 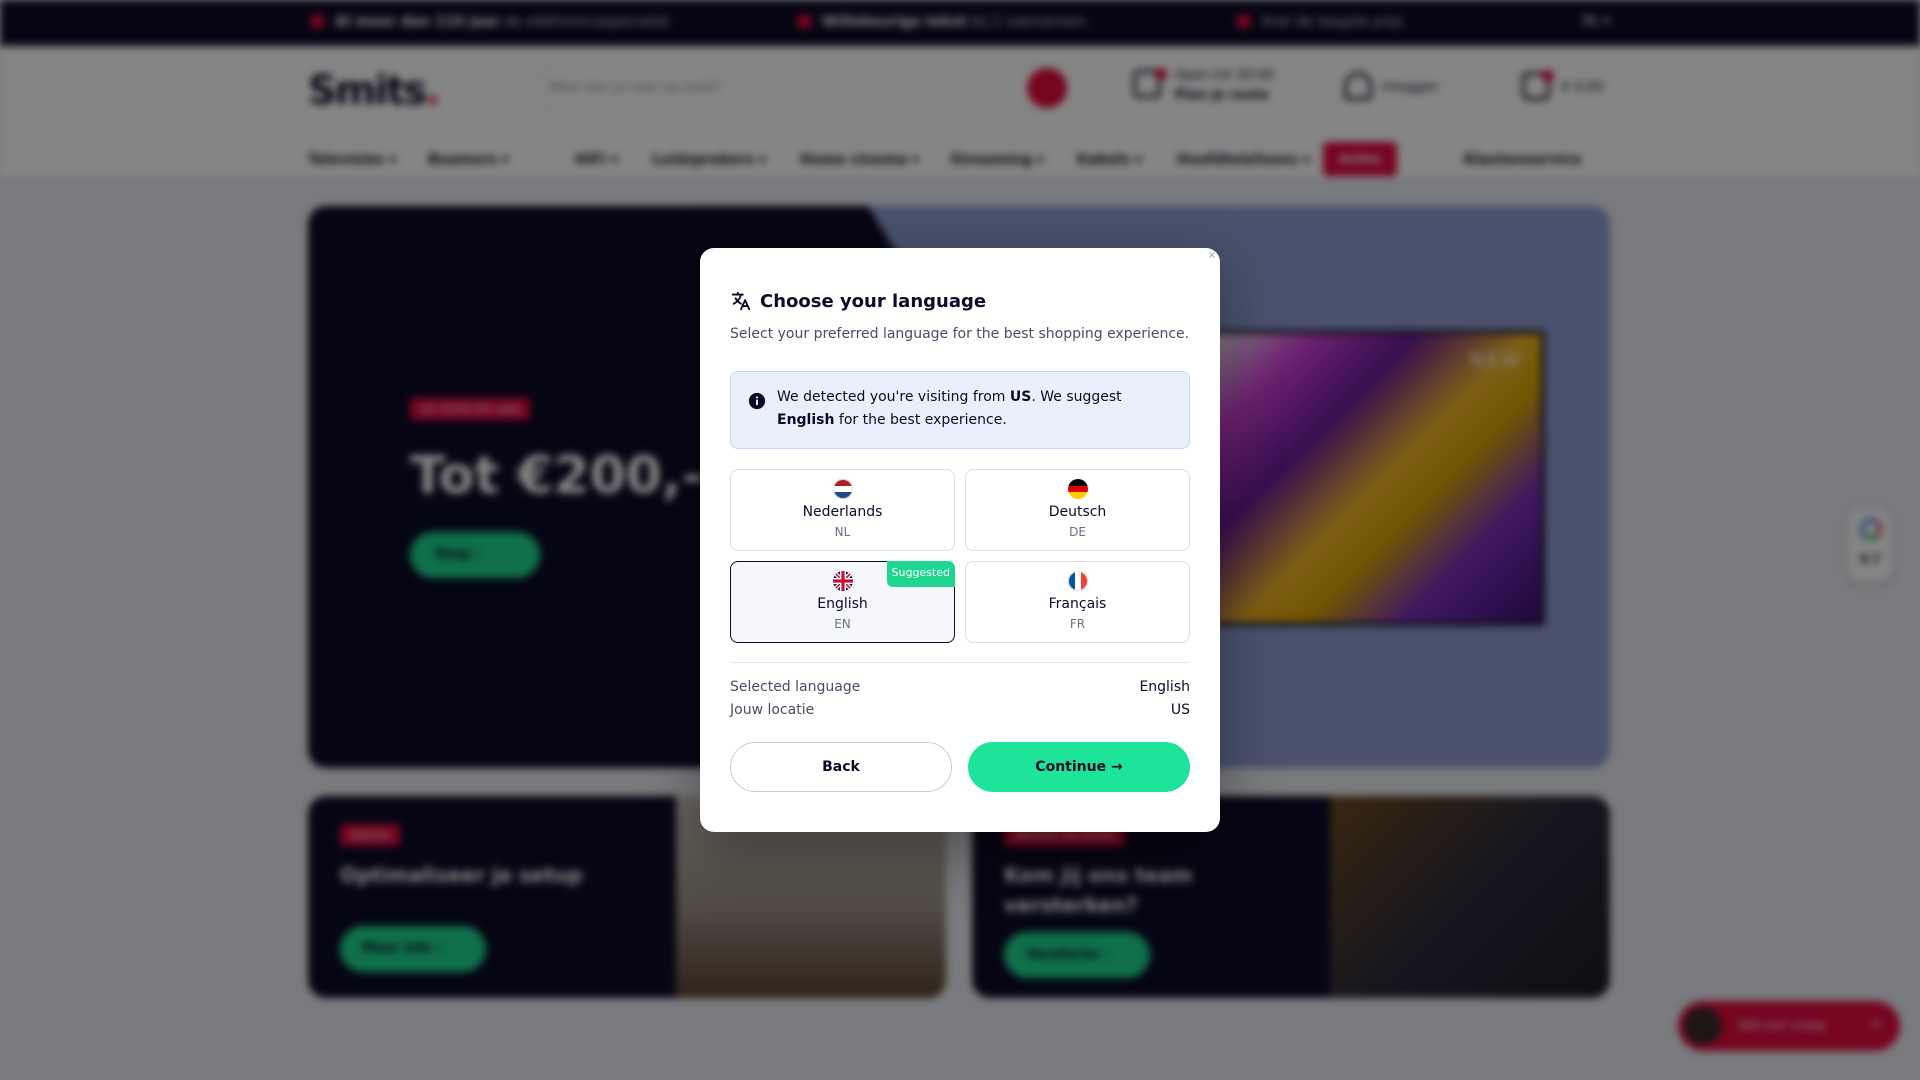 I want to click on fr-flag-icon, so click(x=1078, y=581).